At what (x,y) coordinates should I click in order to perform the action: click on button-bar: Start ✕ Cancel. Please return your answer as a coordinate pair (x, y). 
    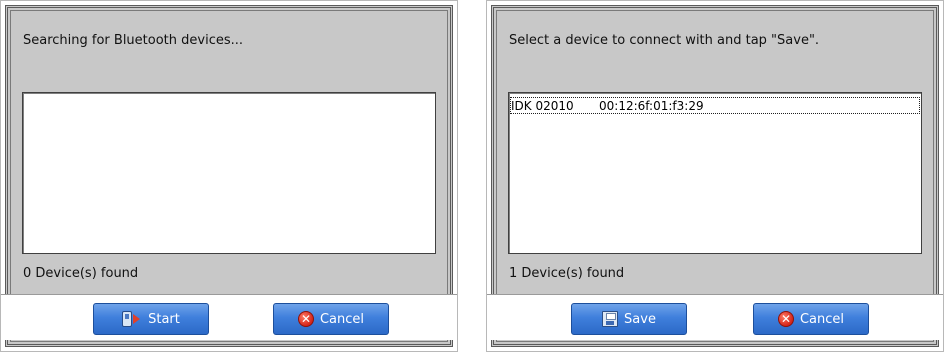
    Looking at the image, I should click on (229, 317).